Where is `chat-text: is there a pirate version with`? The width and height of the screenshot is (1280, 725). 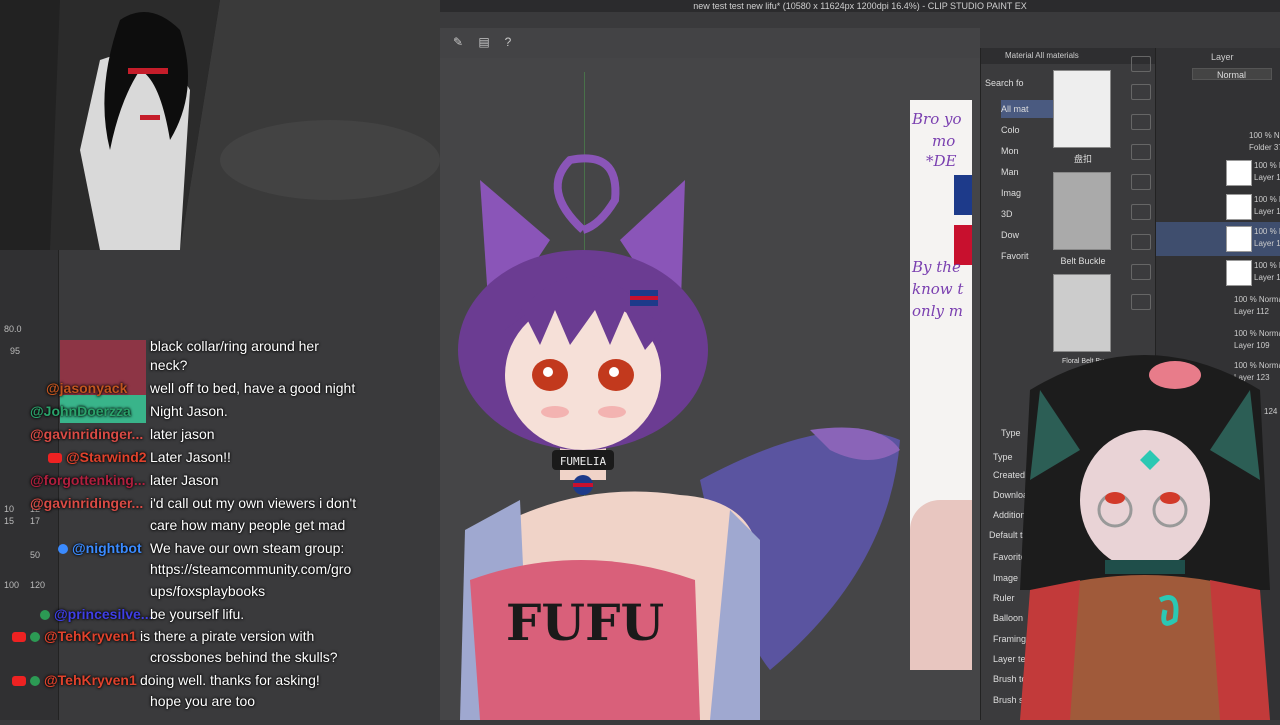
chat-text: is there a pirate version with is located at coordinates (227, 636).